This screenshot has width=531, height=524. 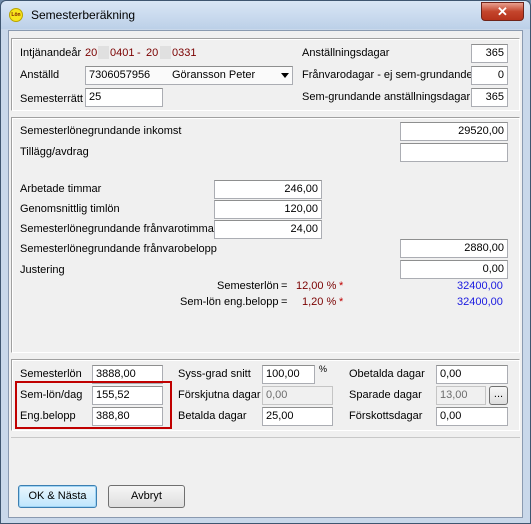 I want to click on sparade-field: 13,00, so click(x=461, y=395).